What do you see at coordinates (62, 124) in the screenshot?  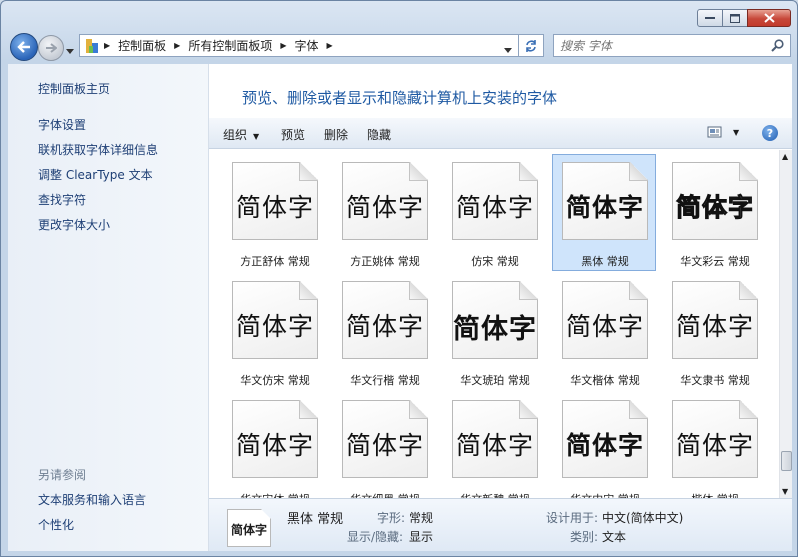 I see `font-settings-link: 字体设置` at bounding box center [62, 124].